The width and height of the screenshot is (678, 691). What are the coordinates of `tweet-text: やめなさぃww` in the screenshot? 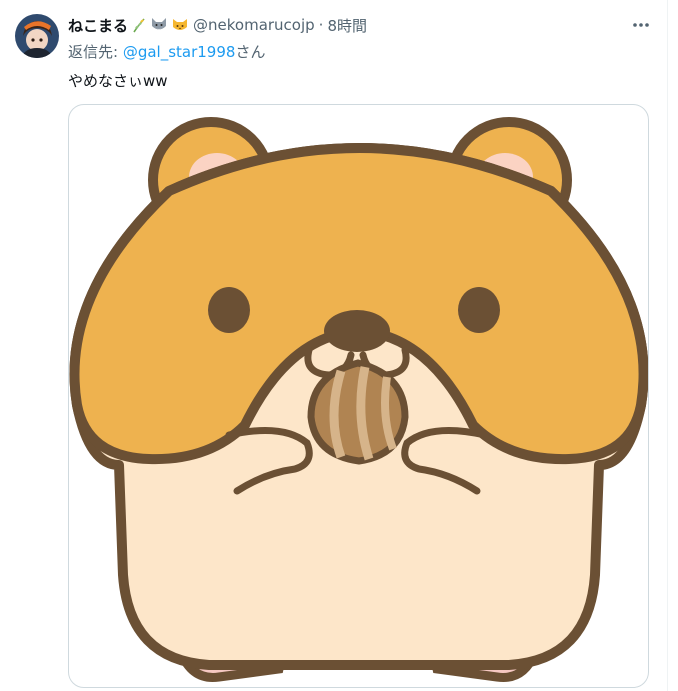 It's located at (118, 81).